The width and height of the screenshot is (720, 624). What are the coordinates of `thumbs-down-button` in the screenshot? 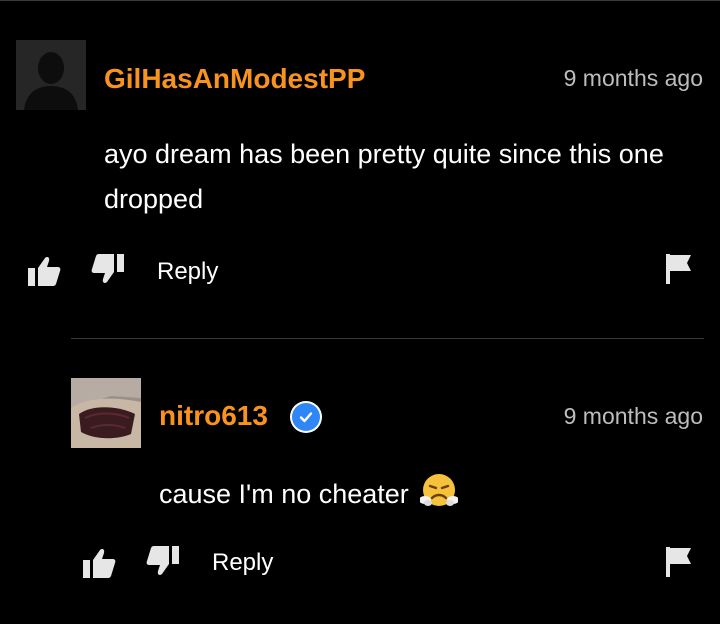 It's located at (108, 269).